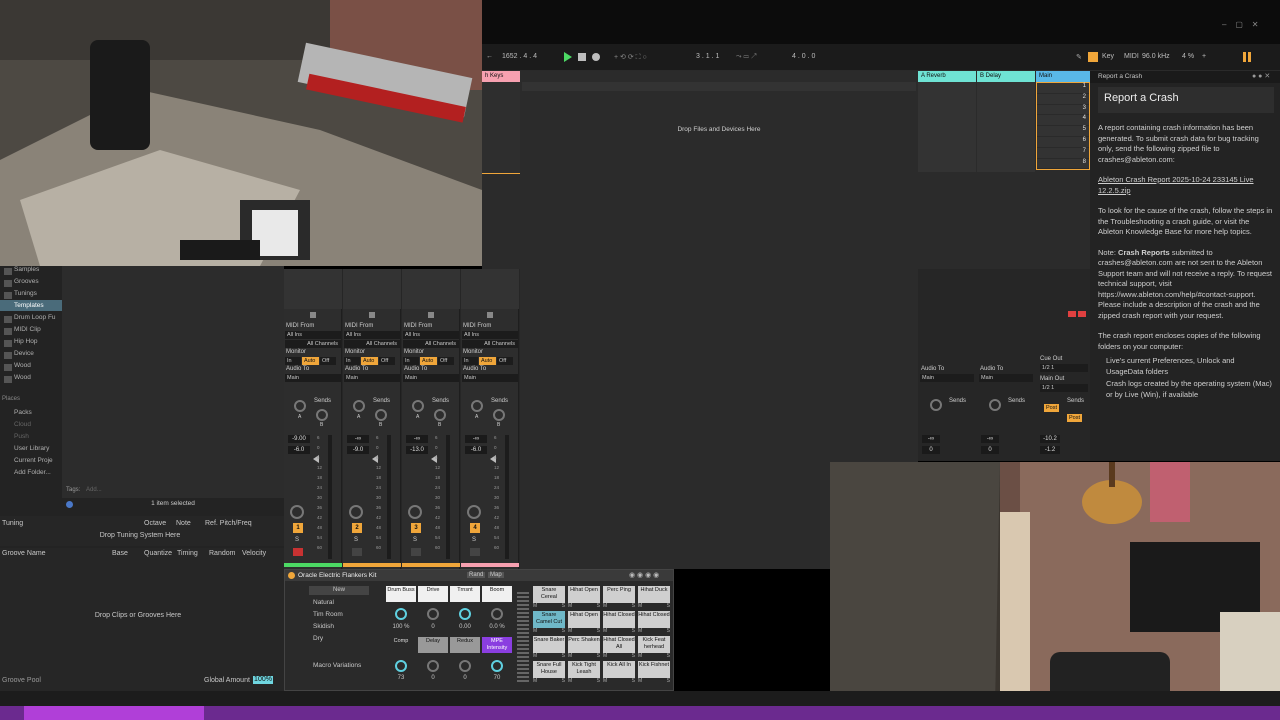  I want to click on macro-label: Comp, so click(401, 645).